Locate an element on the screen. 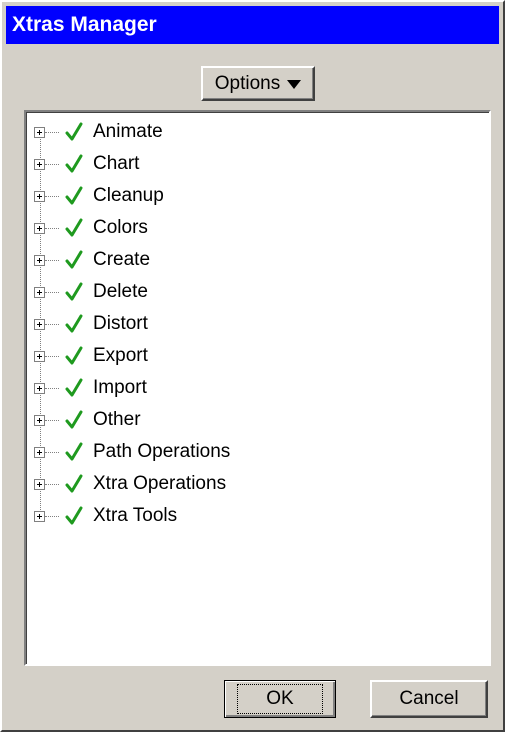 This screenshot has height=732, width=505. tree-item-label: Xtra Operations is located at coordinates (160, 483).